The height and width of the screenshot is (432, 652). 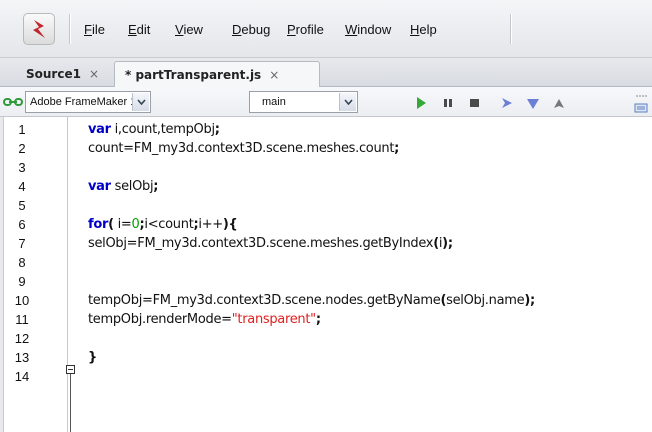 I want to click on code-line: 8, so click(x=326, y=262).